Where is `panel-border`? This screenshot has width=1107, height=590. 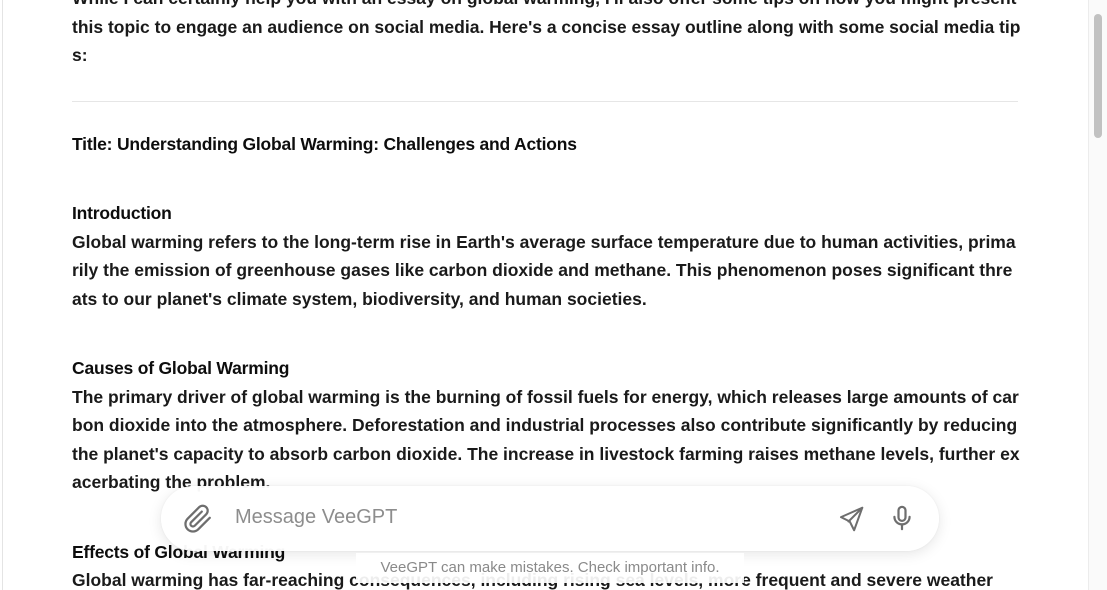
panel-border is located at coordinates (2, 295).